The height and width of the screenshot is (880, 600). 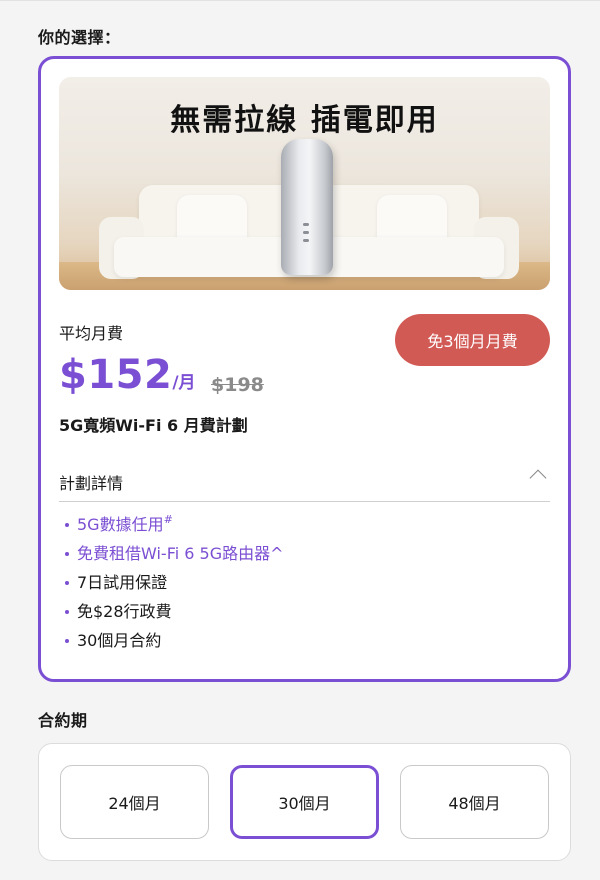 What do you see at coordinates (153, 425) in the screenshot?
I see `plan-name: 5G寬頻Wi-Fi 6 月費計劃` at bounding box center [153, 425].